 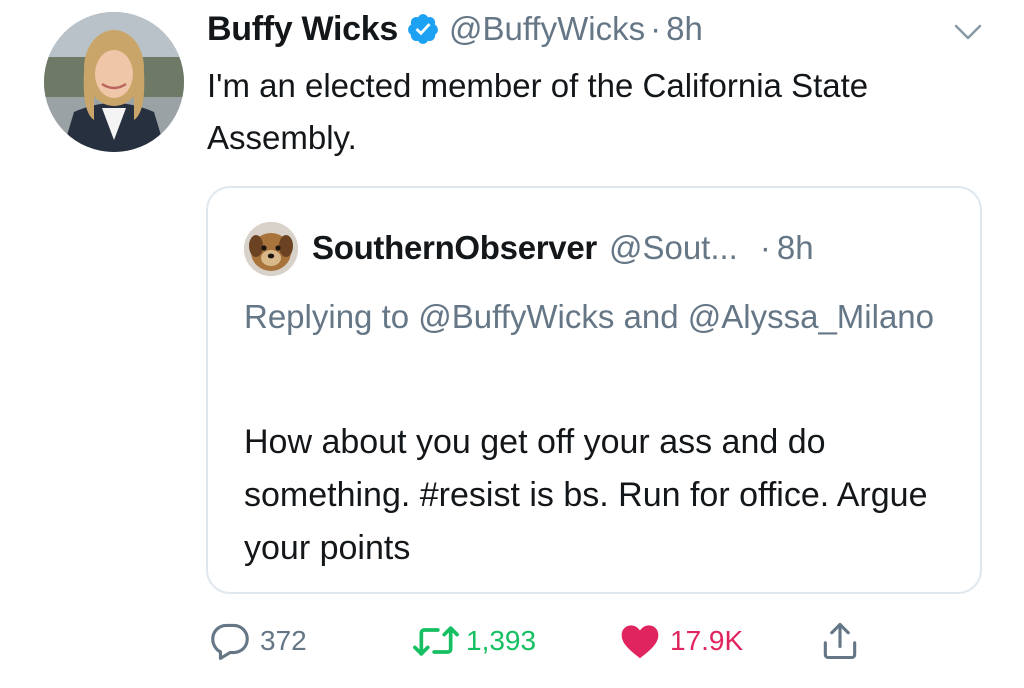 I want to click on like-button: 17.9K, so click(x=680, y=641).